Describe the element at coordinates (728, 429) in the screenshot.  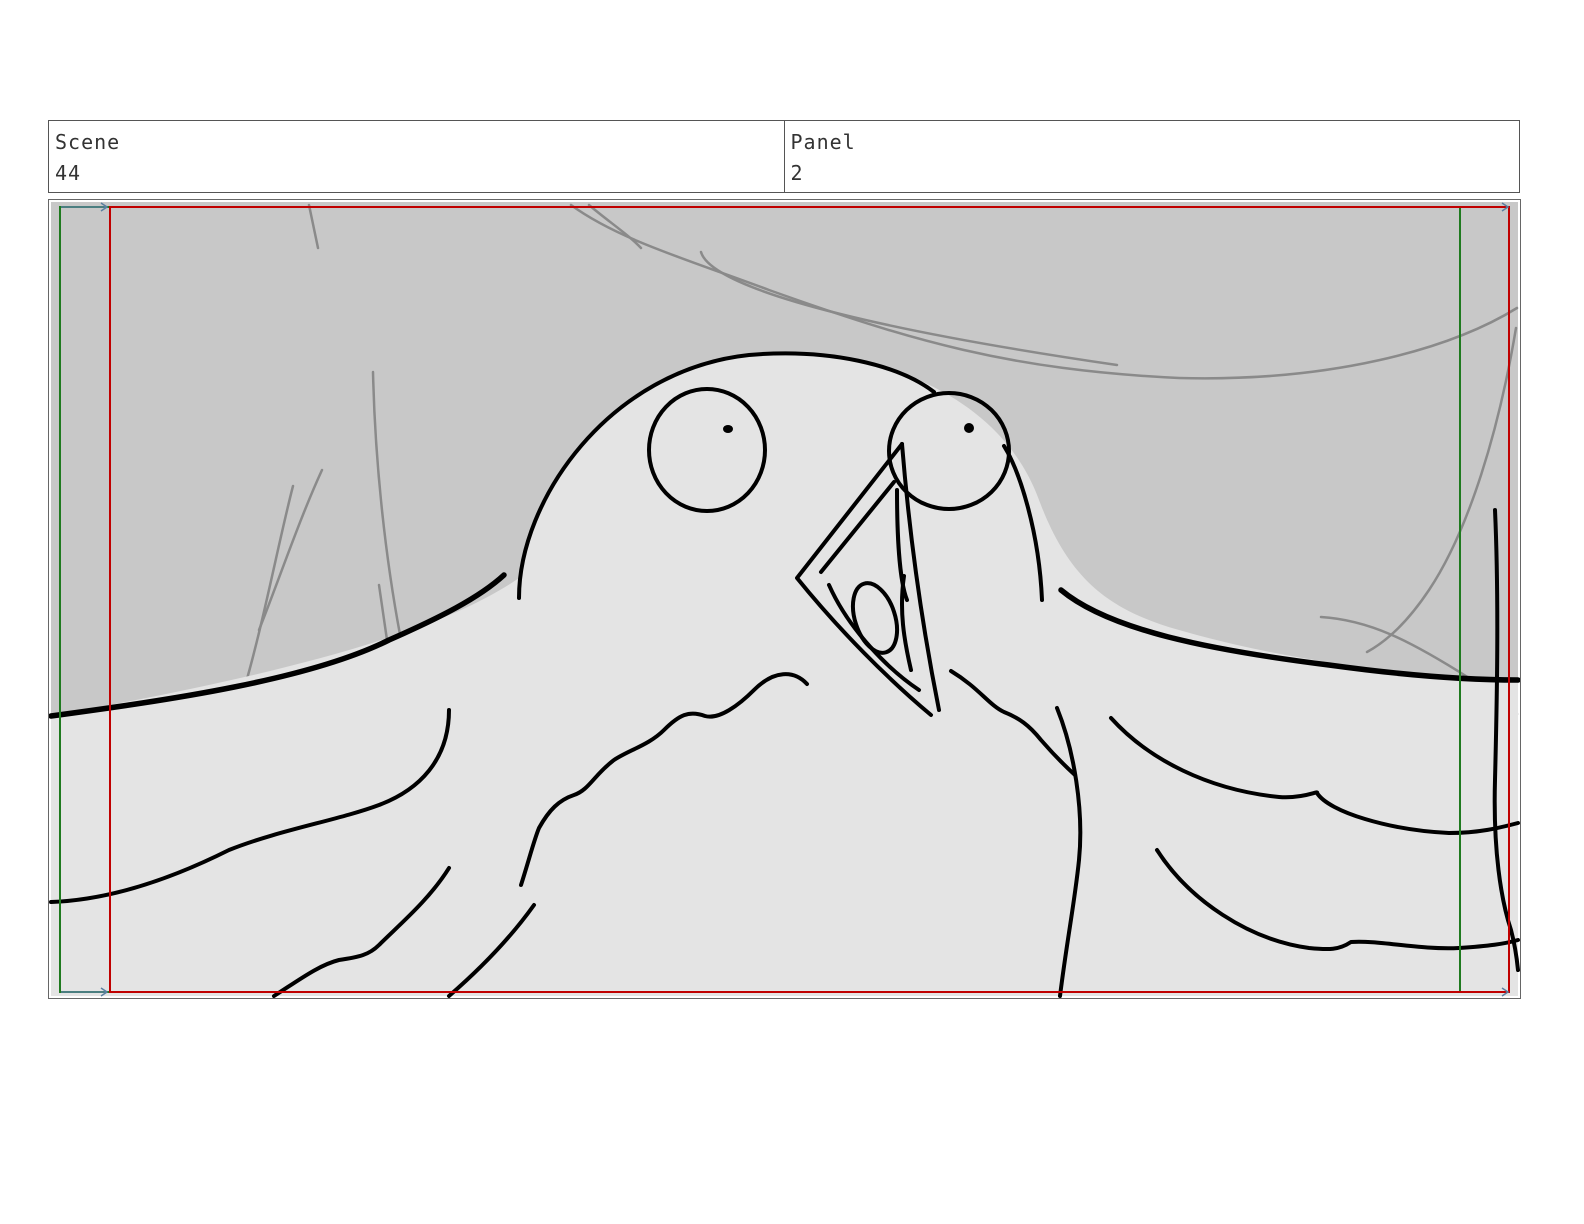
I see `left-pupil` at that location.